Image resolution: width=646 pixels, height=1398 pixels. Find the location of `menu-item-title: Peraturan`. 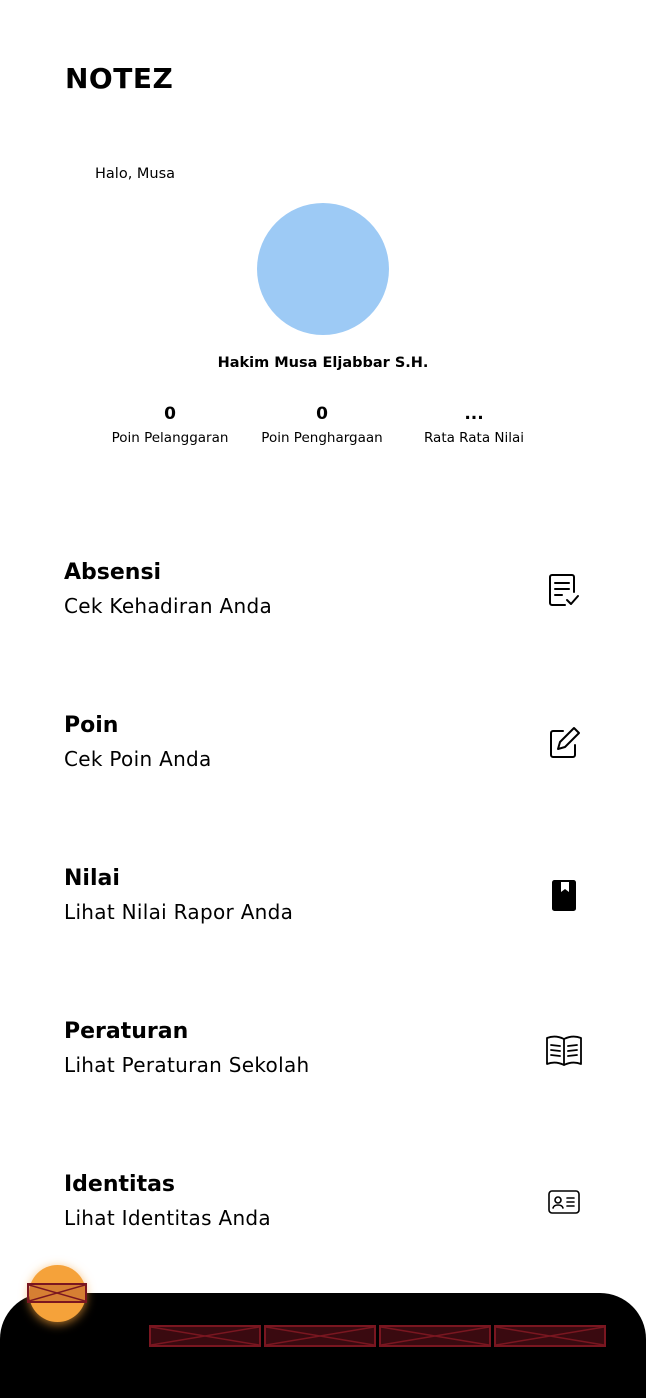

menu-item-title: Peraturan is located at coordinates (126, 1031).